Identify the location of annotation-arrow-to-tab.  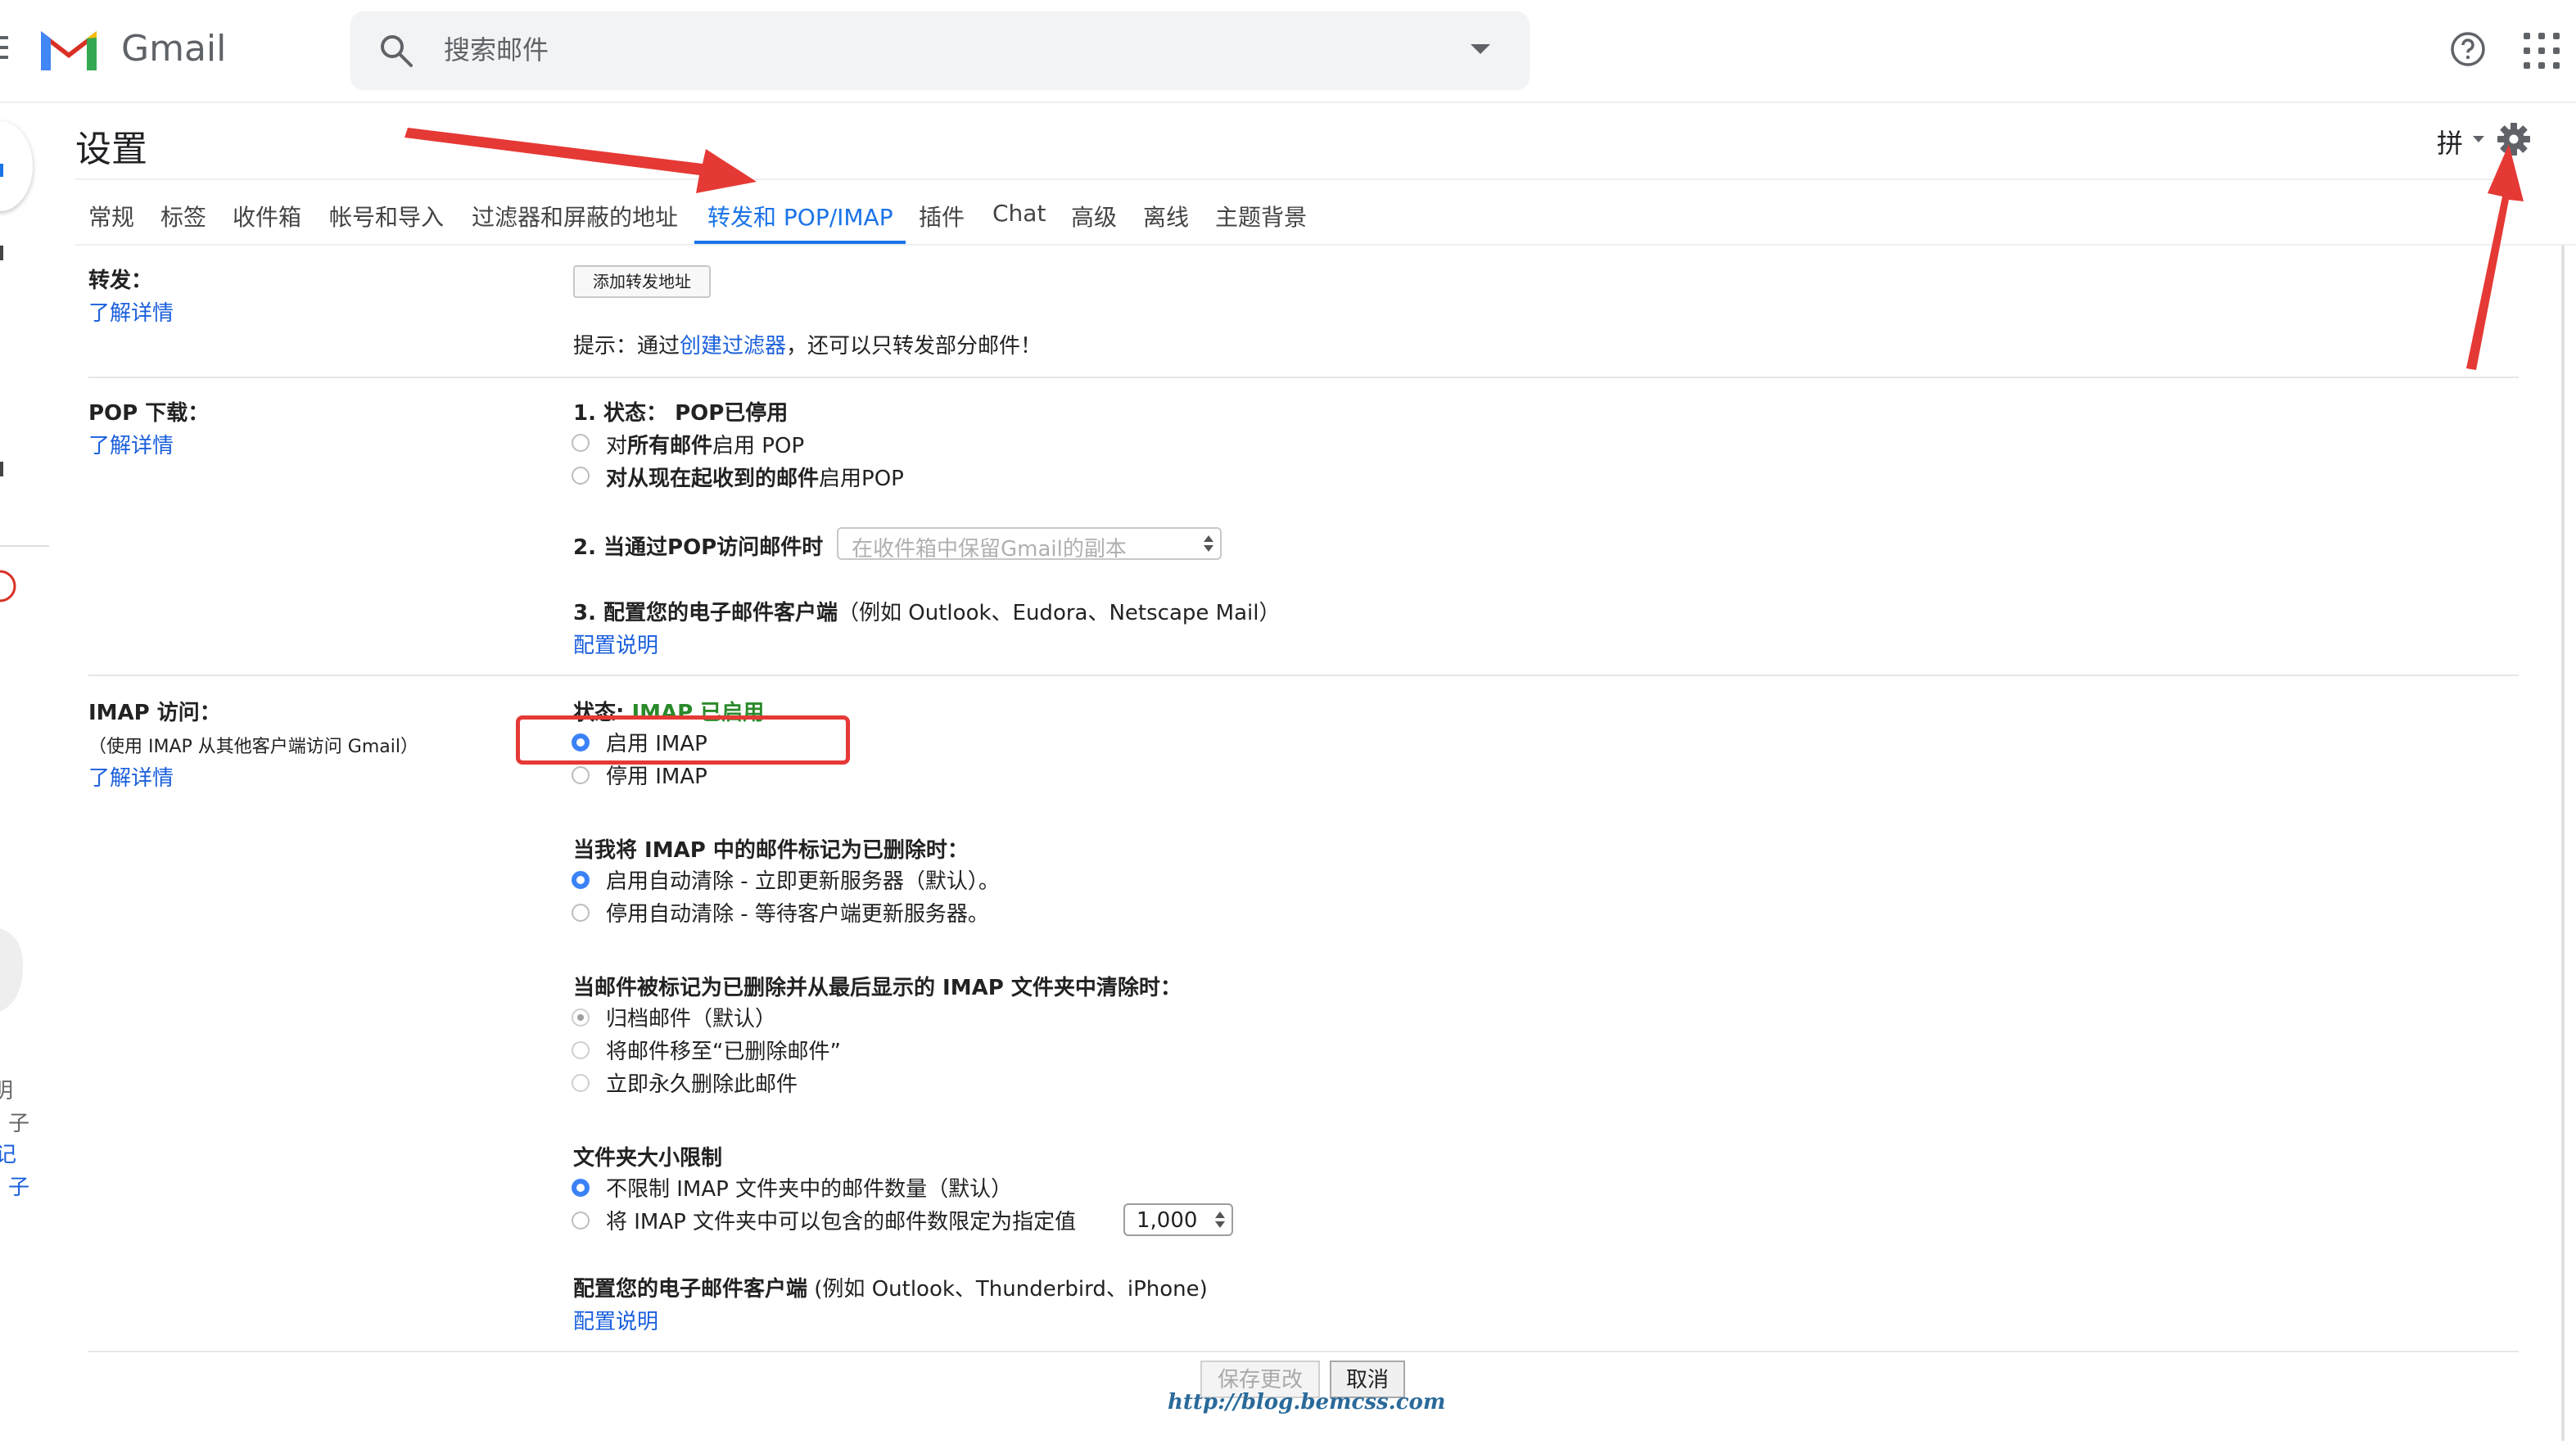
(580, 160).